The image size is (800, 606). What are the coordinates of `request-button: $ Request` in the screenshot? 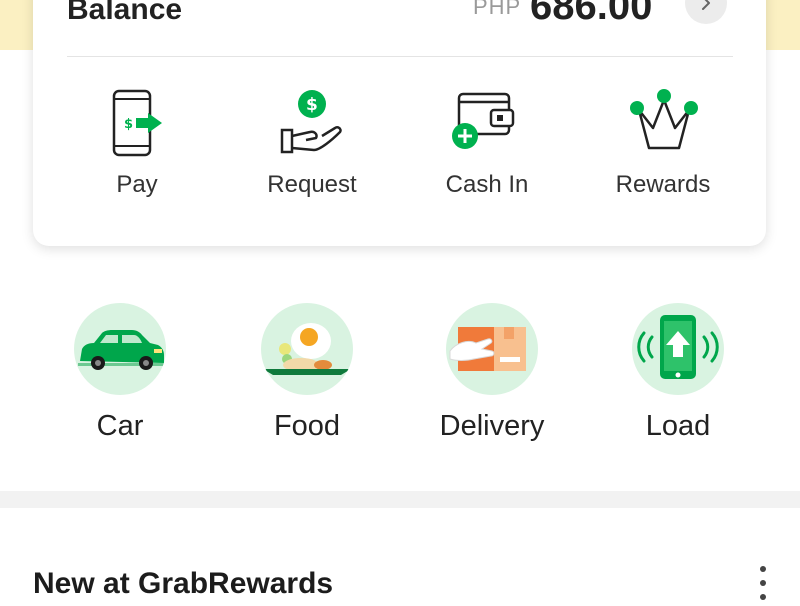 It's located at (312, 153).